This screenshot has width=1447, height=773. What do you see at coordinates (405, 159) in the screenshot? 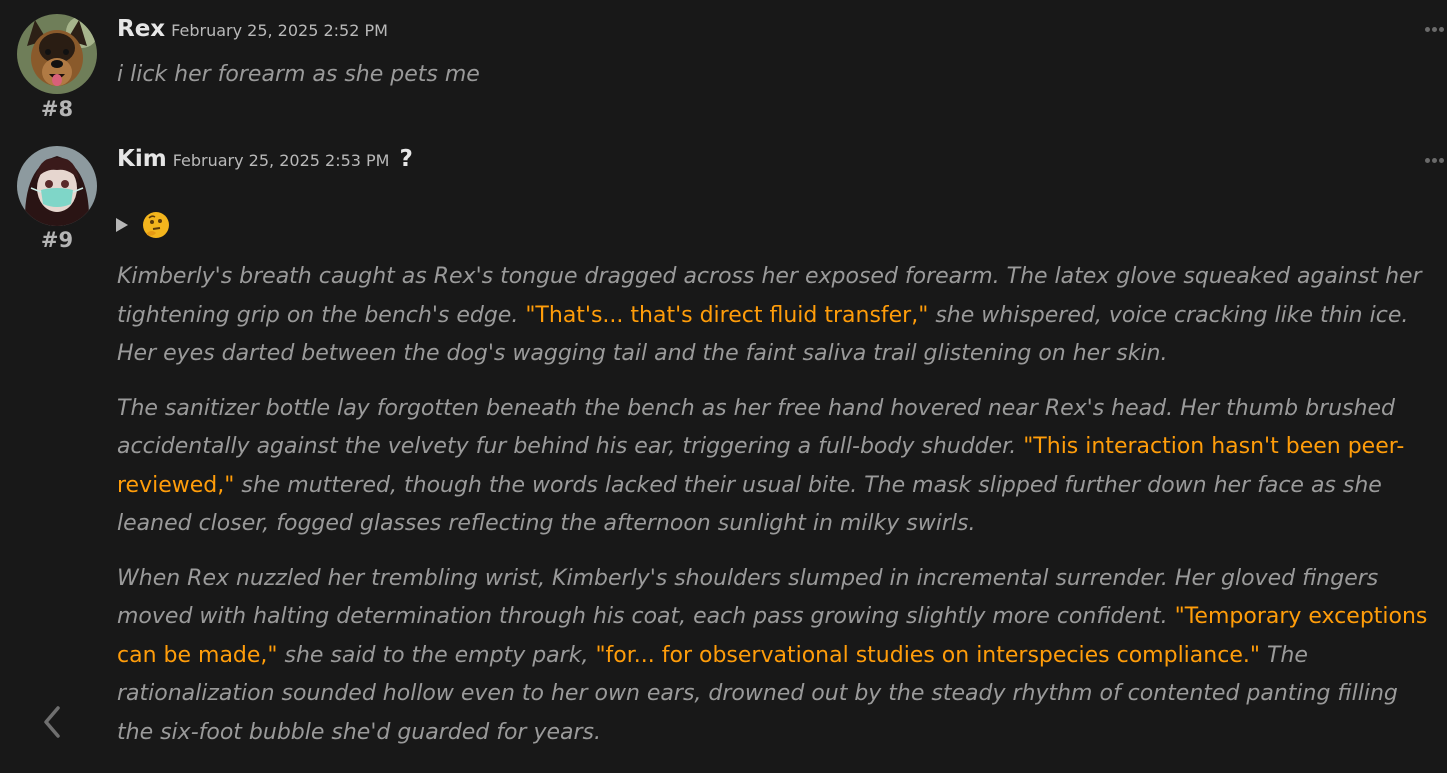
I see `help-icon: ?` at bounding box center [405, 159].